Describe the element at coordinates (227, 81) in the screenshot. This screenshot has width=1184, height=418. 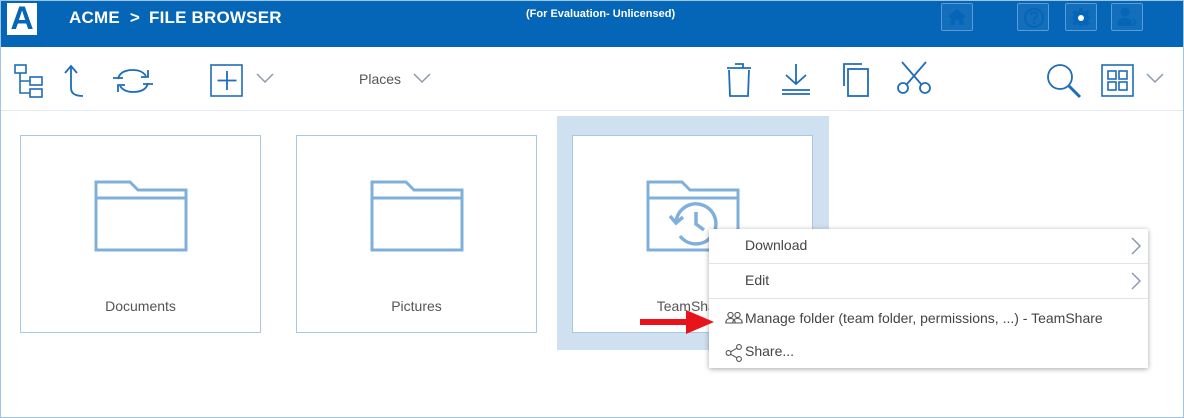
I see `add-icon` at that location.